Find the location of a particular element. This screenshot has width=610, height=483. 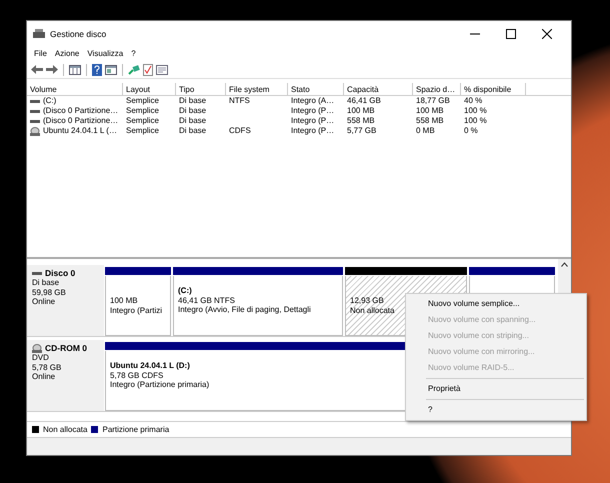

table-cell: 18,77 GB is located at coordinates (433, 101).